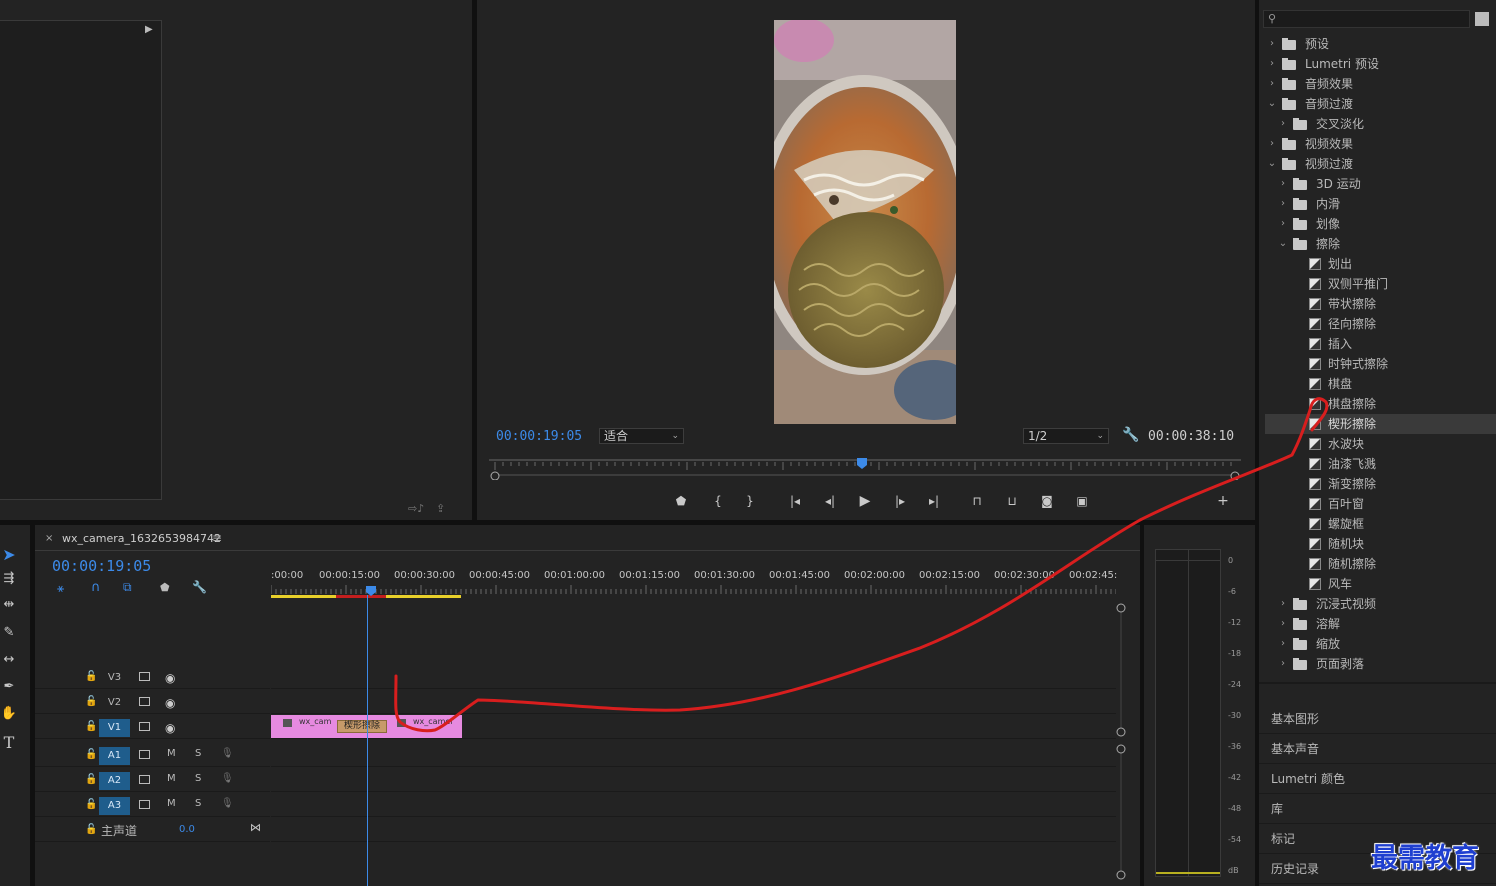 The width and height of the screenshot is (1496, 886). Describe the element at coordinates (1047, 501) in the screenshot. I see `camera-icon: ◙` at that location.